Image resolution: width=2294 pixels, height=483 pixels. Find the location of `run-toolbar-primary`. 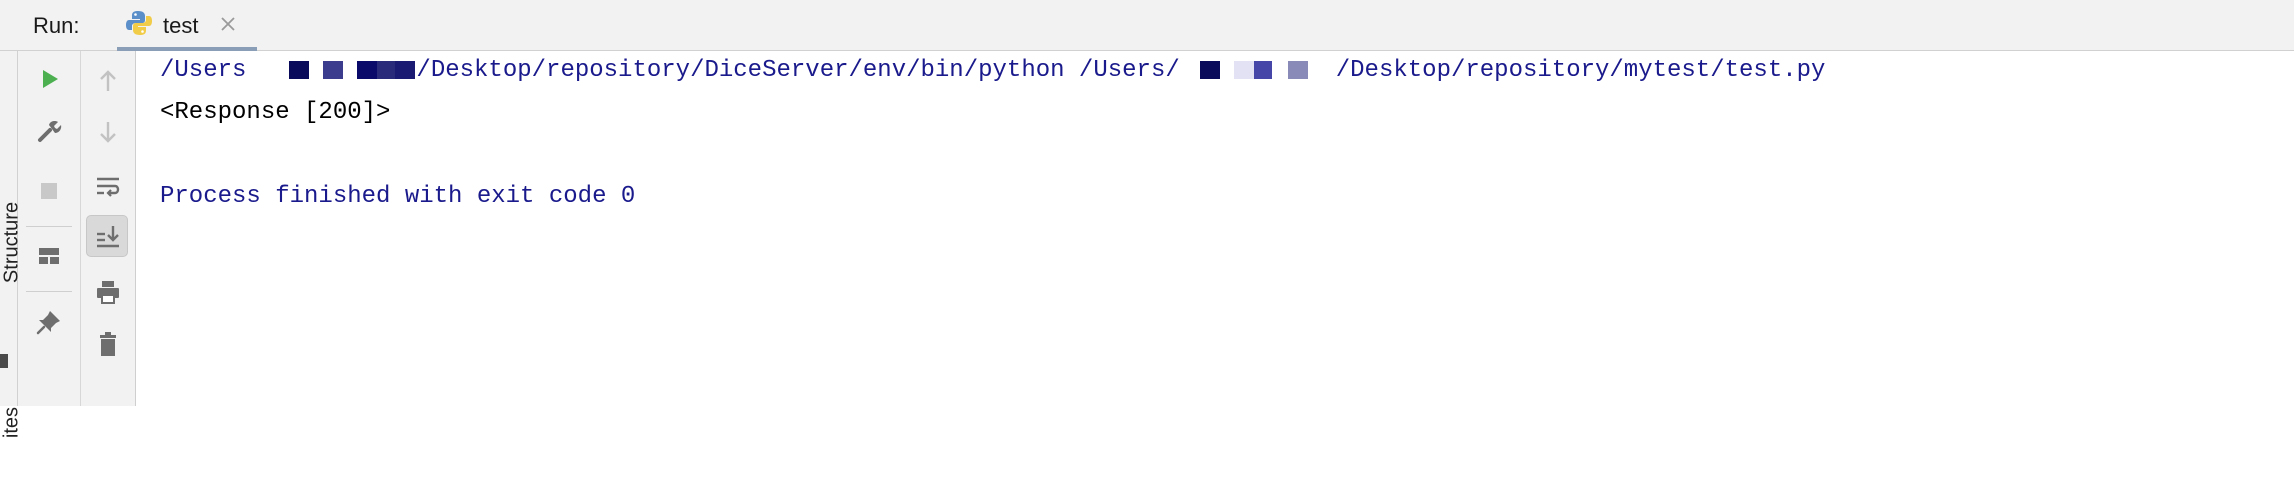

run-toolbar-primary is located at coordinates (49, 228).